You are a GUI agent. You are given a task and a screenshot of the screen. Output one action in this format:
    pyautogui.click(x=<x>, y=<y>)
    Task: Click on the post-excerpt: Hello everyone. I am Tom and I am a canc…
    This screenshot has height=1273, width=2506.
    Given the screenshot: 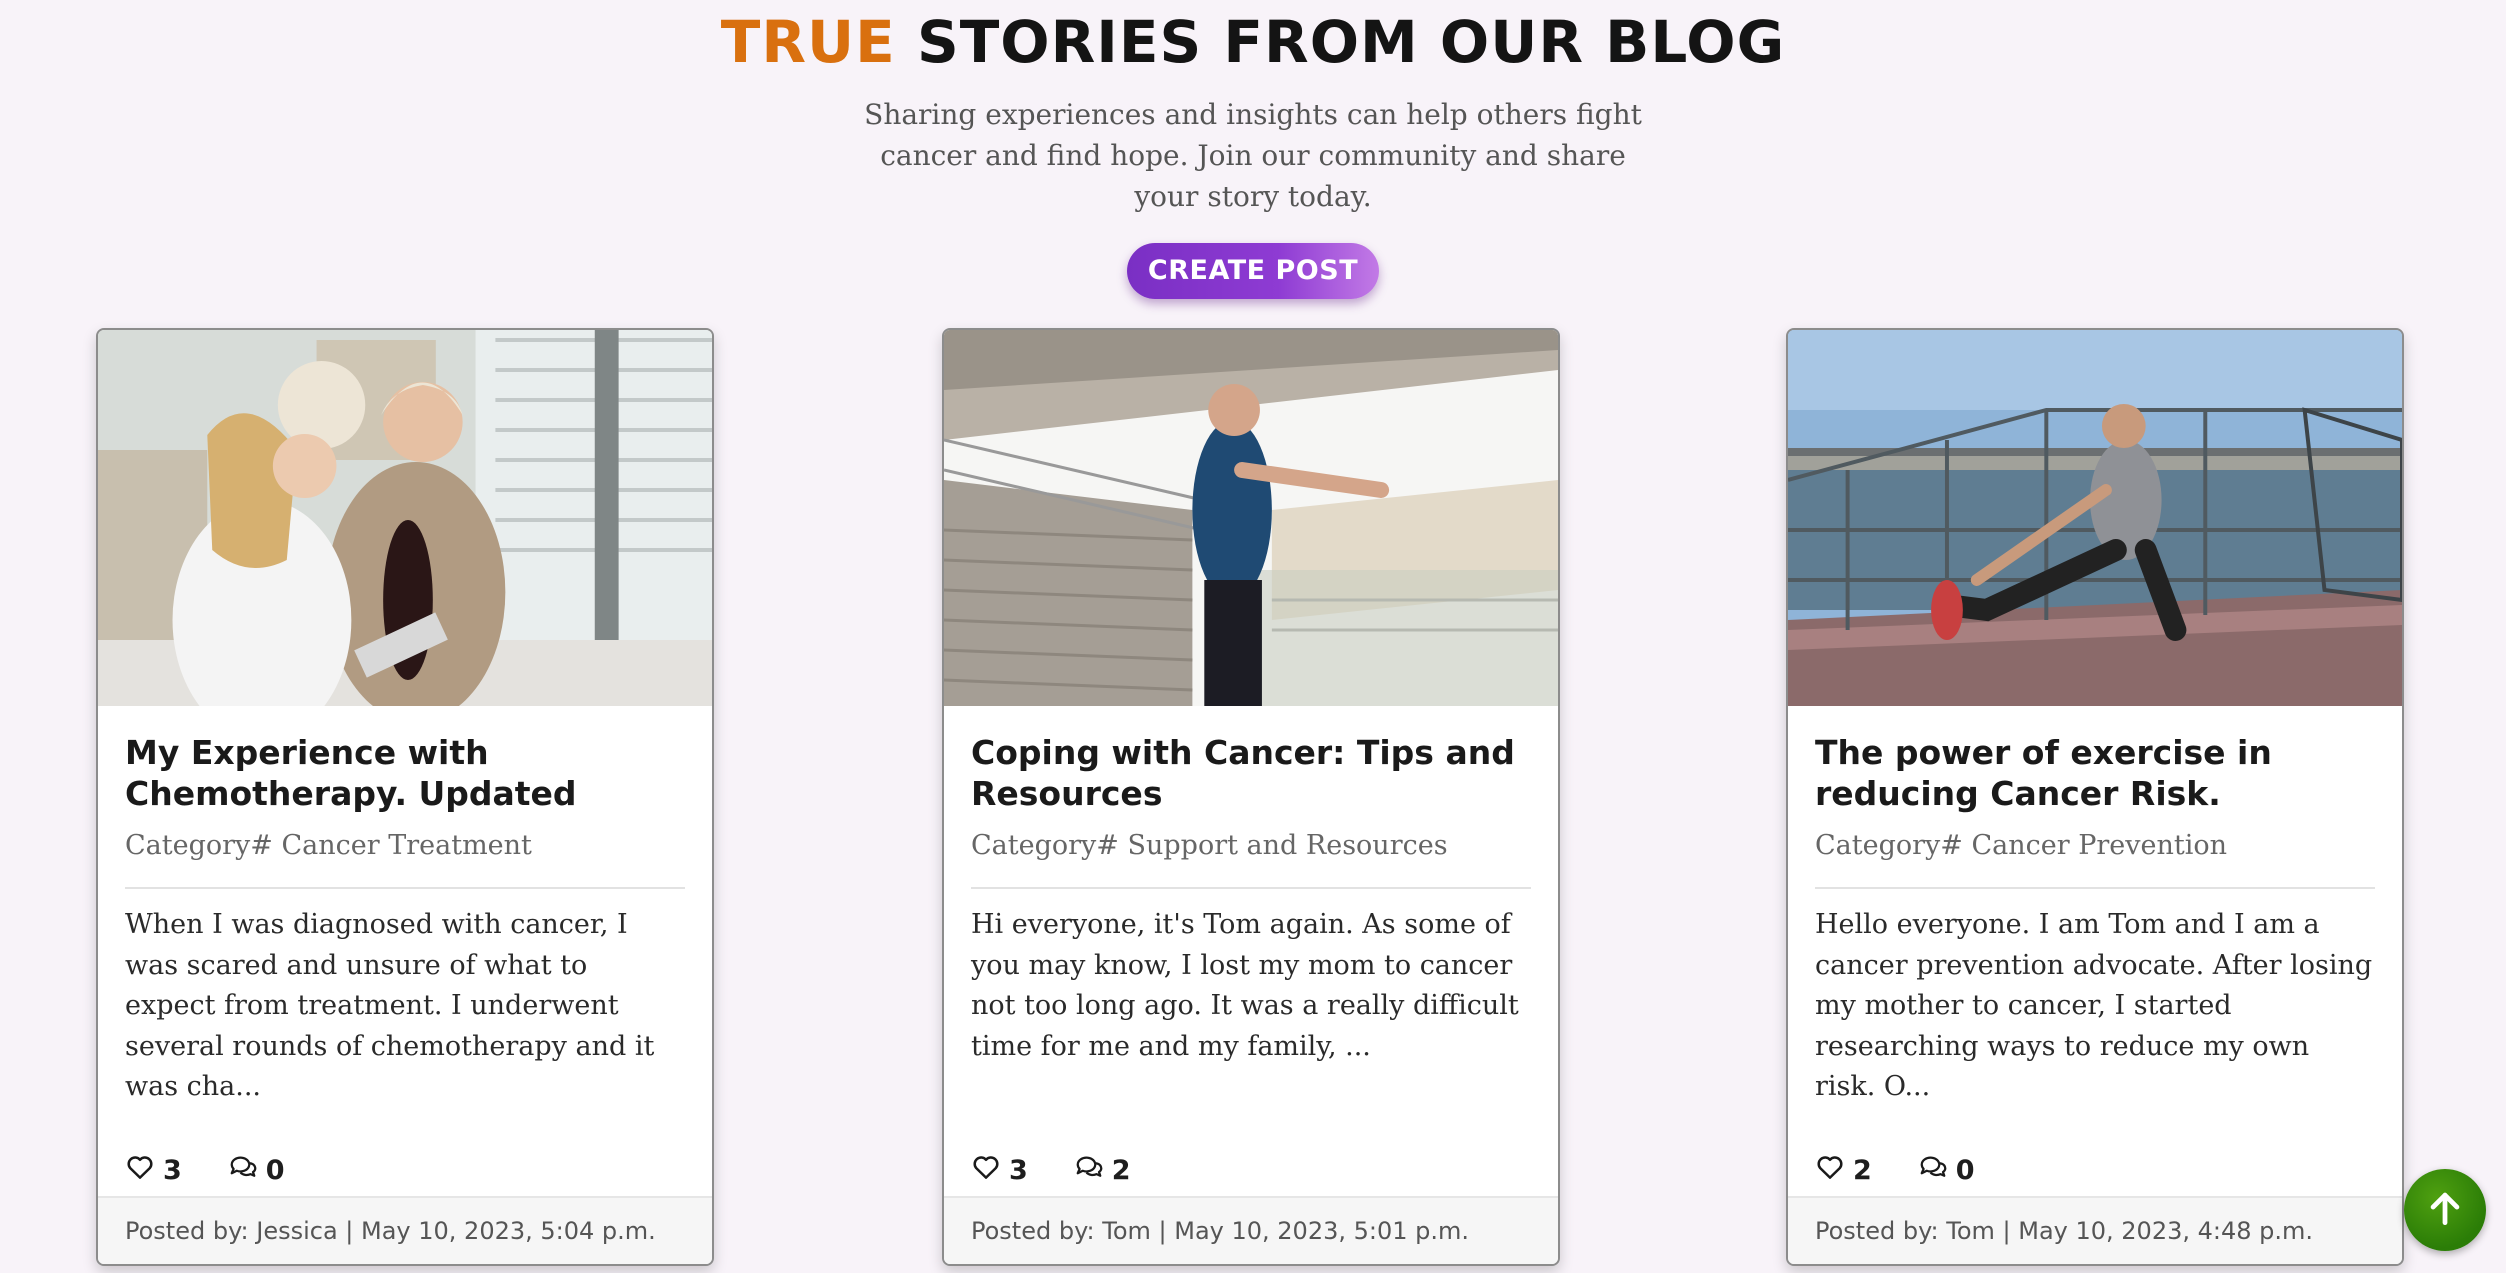 What is the action you would take?
    pyautogui.click(x=2094, y=1005)
    